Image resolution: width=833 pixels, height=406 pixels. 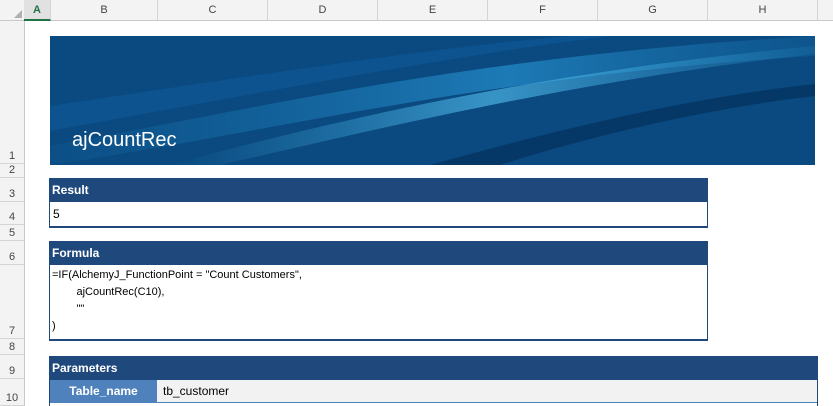 I want to click on parameters-table: Table_name tb_customer, so click(x=433, y=393).